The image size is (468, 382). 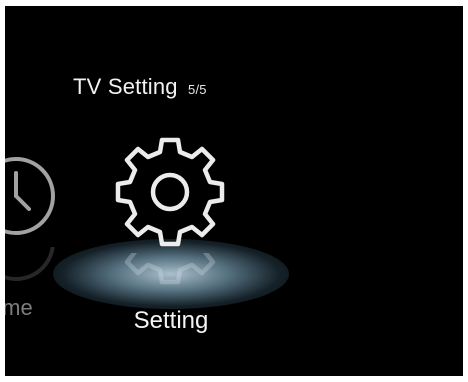 What do you see at coordinates (30, 264) in the screenshot?
I see `clock-icon-reflection` at bounding box center [30, 264].